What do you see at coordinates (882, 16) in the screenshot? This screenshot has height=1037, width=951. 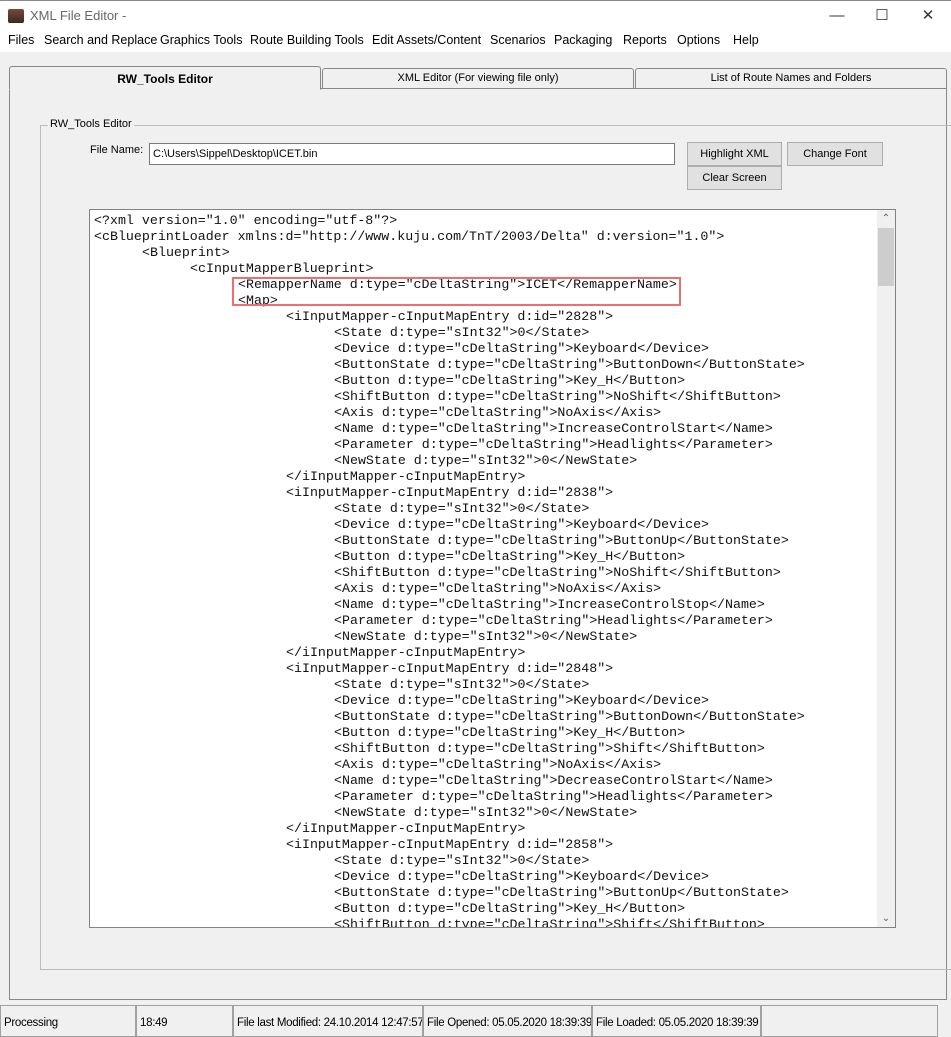 I see `maximize-button: ☐` at bounding box center [882, 16].